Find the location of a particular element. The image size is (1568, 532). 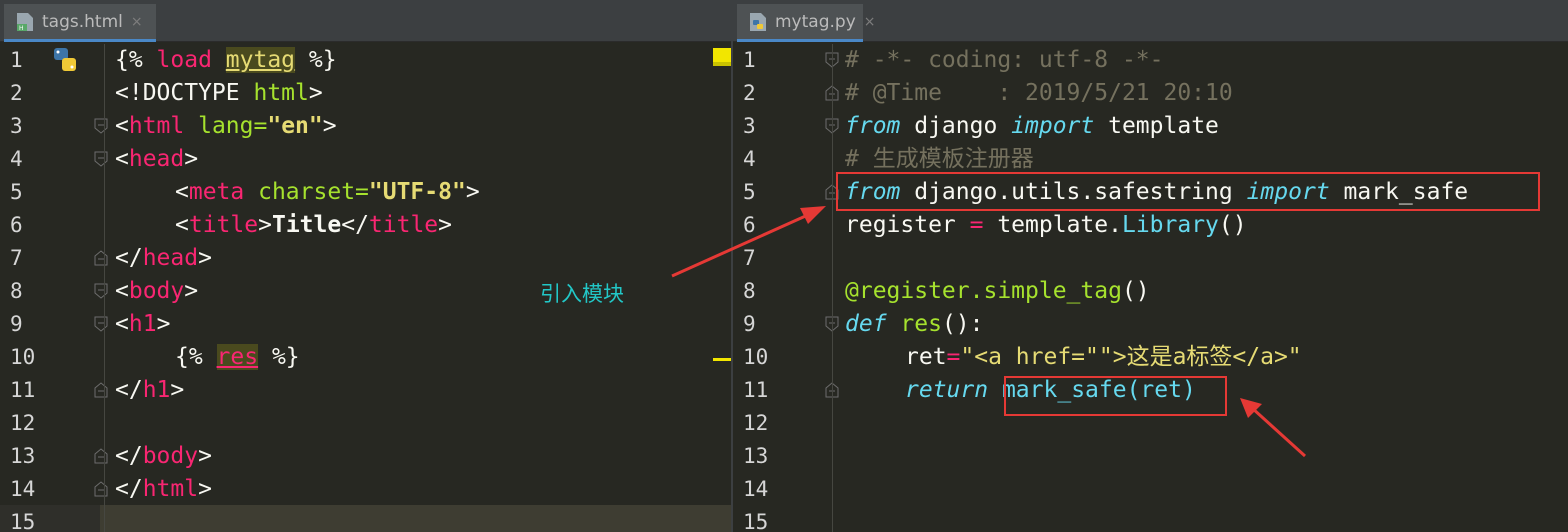

code-line: {% res %} is located at coordinates (237, 357).